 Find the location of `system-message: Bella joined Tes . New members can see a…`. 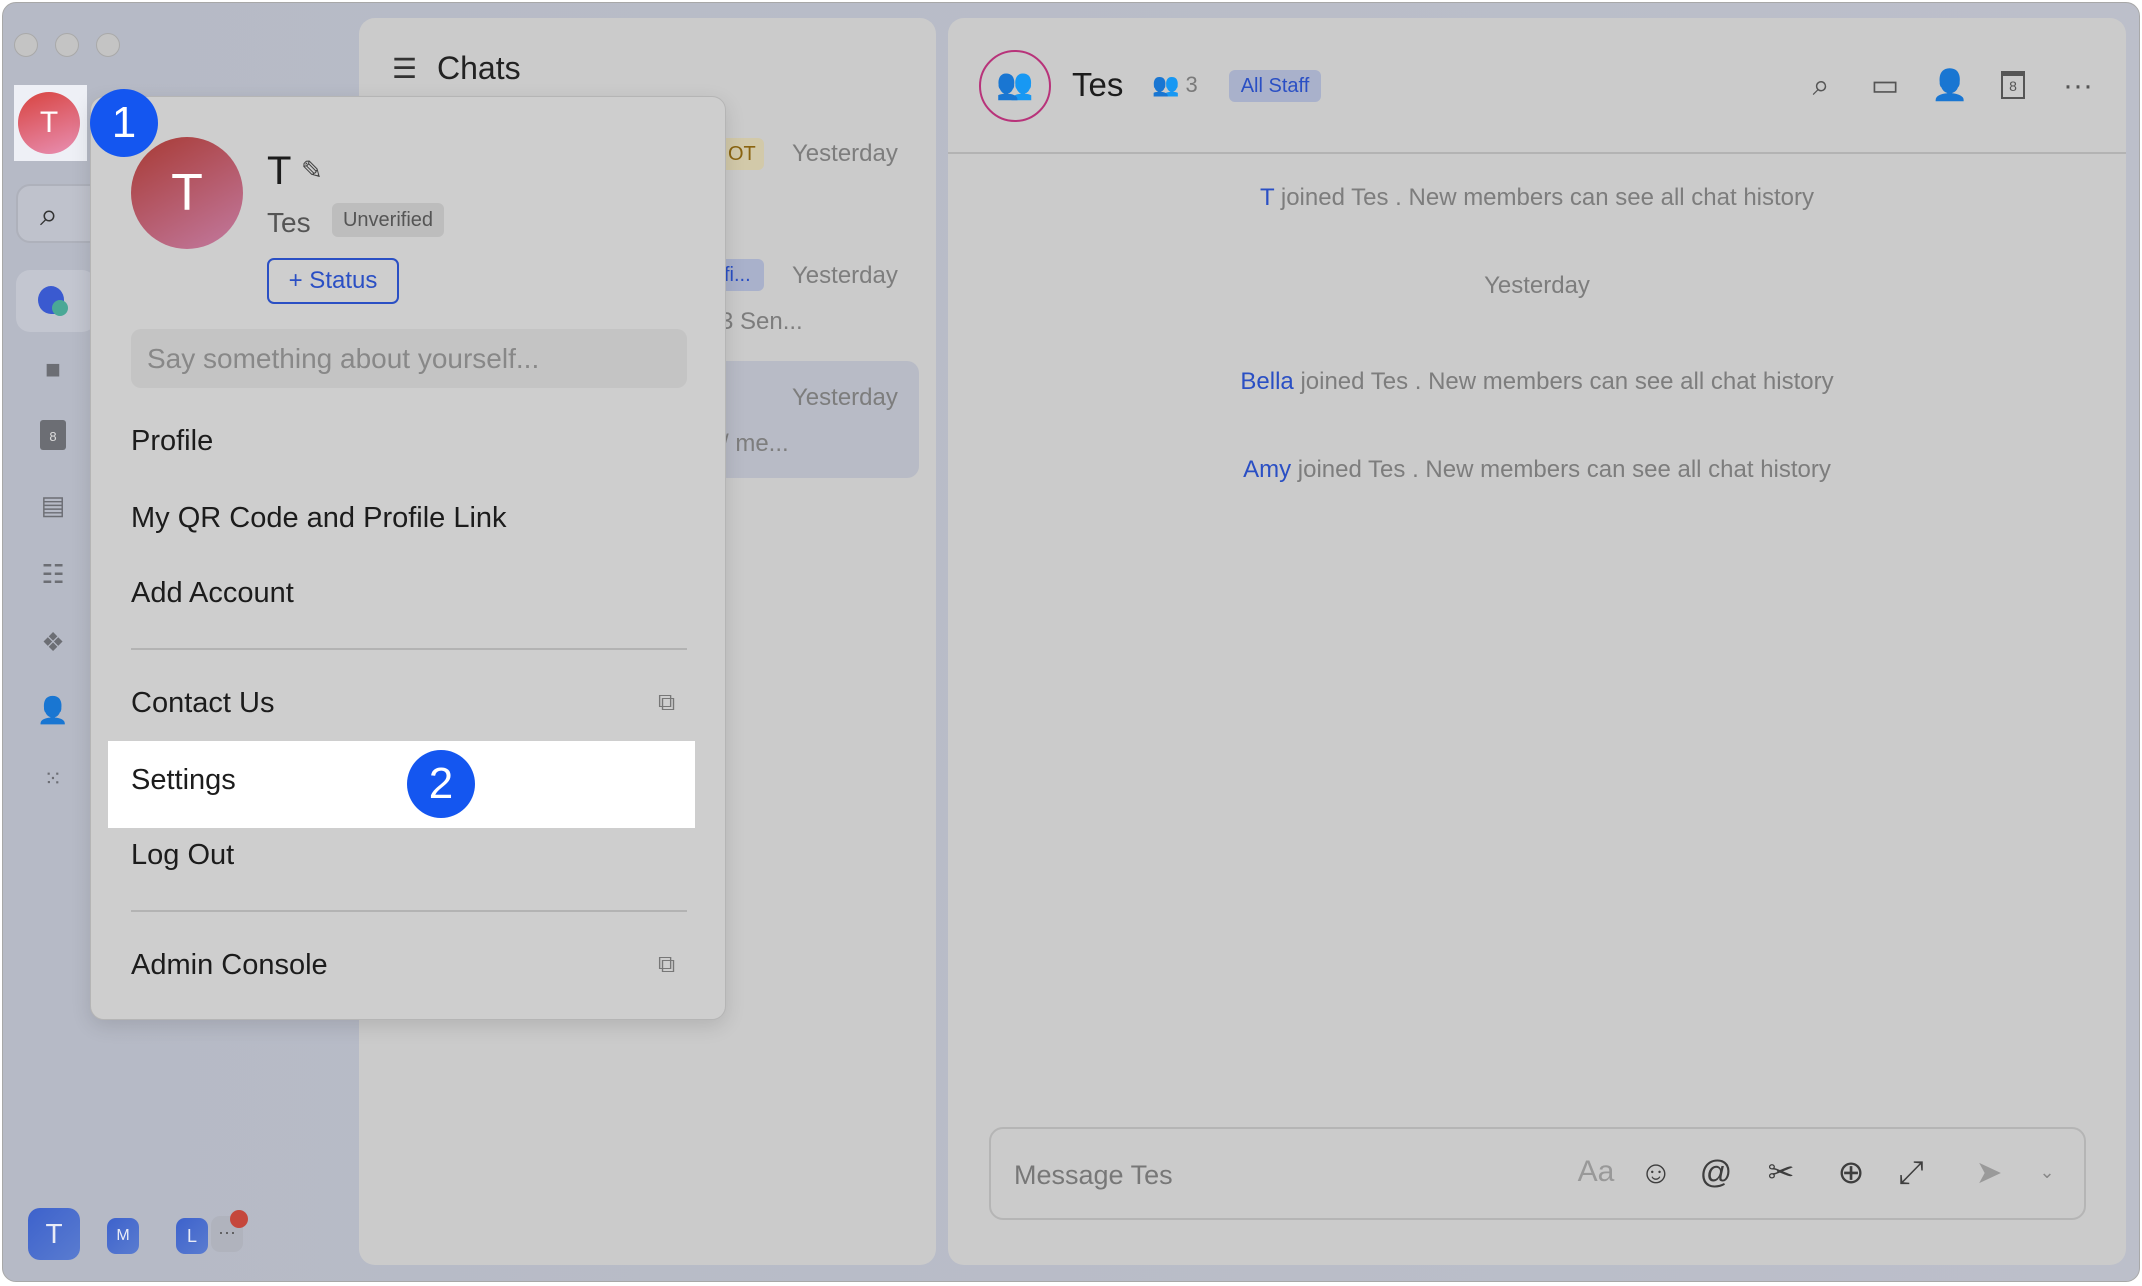

system-message: Bella joined Tes . New members can see a… is located at coordinates (1537, 381).